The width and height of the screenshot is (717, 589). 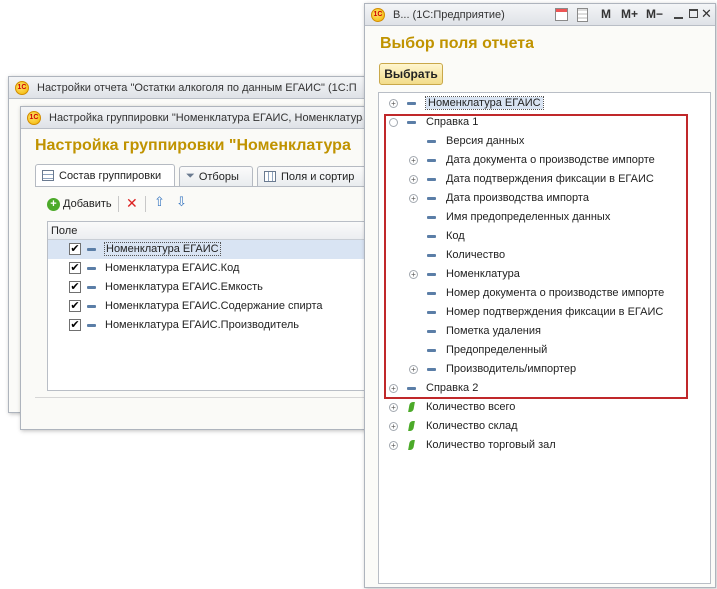 What do you see at coordinates (132, 203) in the screenshot?
I see `delete-icon: ✕` at bounding box center [132, 203].